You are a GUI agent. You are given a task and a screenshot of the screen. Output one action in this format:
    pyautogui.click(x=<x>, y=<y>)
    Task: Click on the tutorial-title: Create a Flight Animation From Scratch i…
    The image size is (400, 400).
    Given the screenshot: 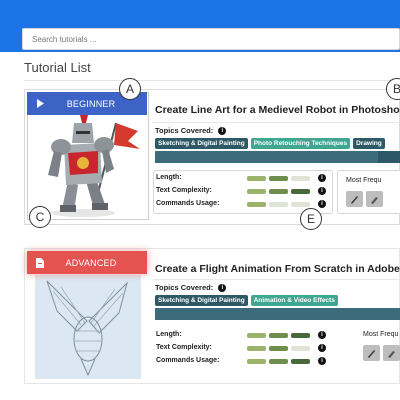 What is the action you would take?
    pyautogui.click(x=277, y=269)
    